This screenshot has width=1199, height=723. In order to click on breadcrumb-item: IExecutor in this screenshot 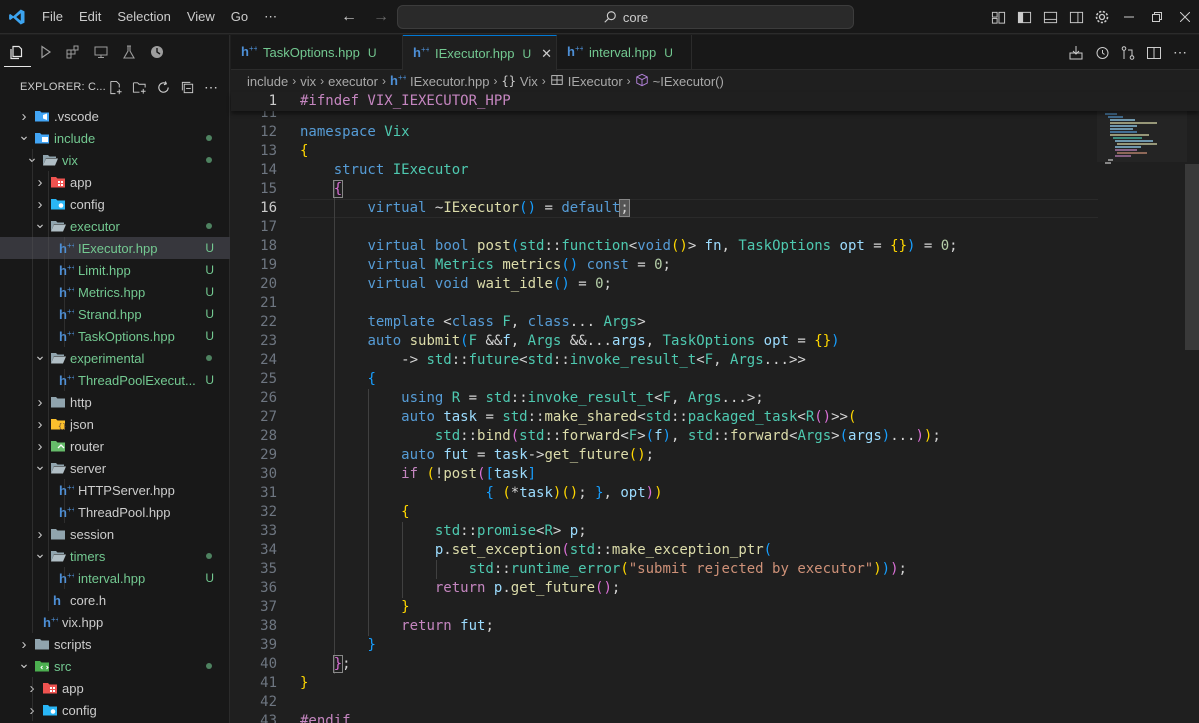, I will do `click(595, 81)`.